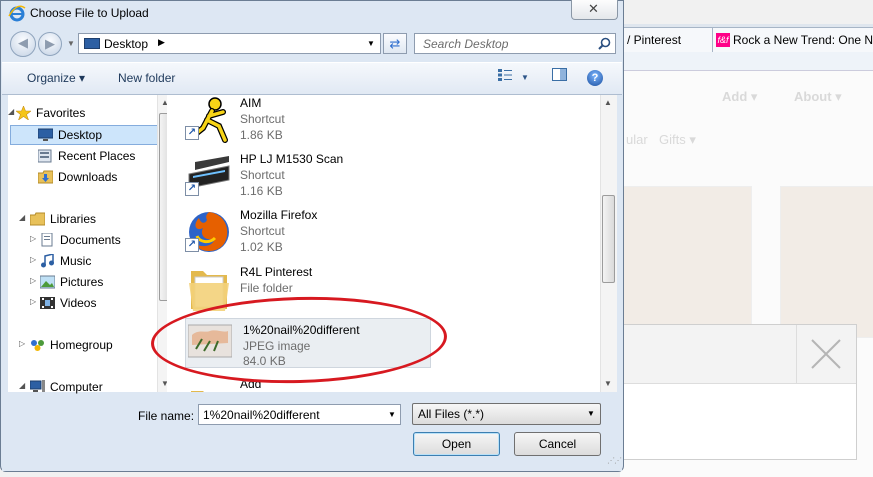 The image size is (873, 477). I want to click on preview-pane-icon, so click(559, 74).